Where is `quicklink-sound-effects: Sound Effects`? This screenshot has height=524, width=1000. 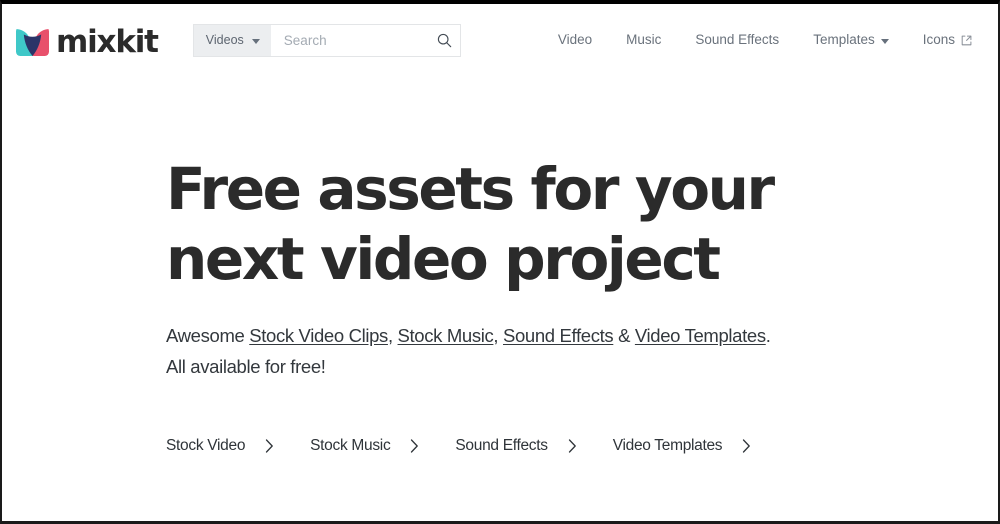 quicklink-sound-effects: Sound Effects is located at coordinates (515, 446).